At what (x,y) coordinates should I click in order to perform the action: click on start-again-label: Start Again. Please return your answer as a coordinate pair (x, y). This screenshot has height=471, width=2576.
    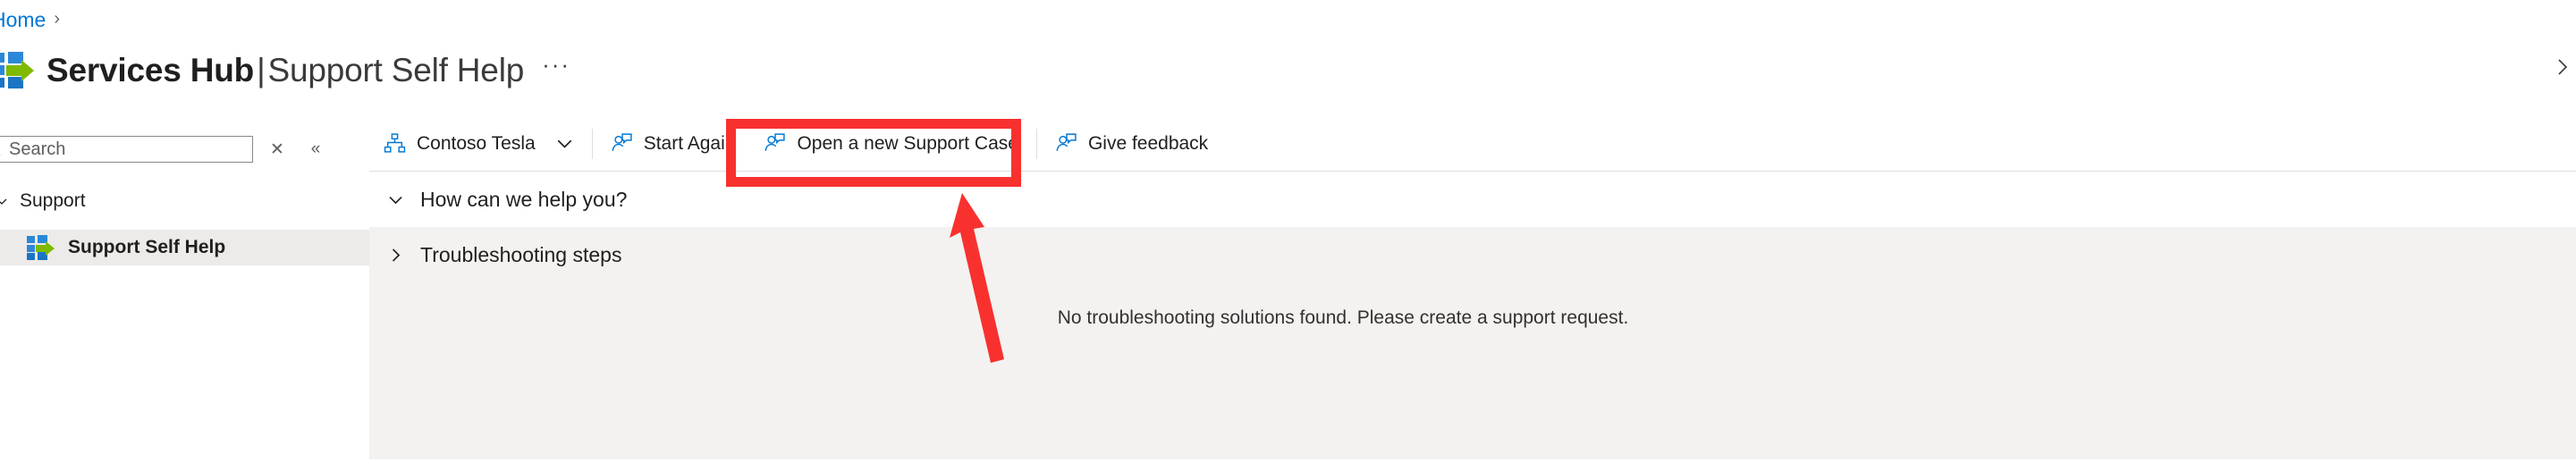
    Looking at the image, I should click on (689, 143).